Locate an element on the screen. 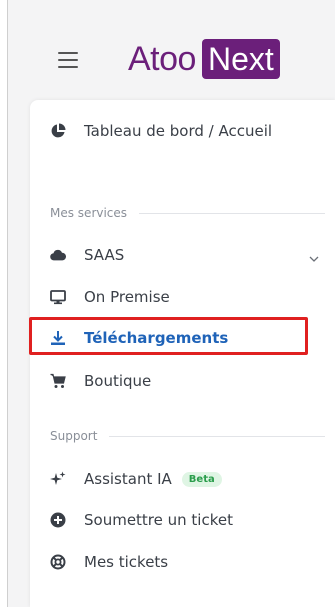 This screenshot has width=335, height=607. sidebar-item-label: Boutique is located at coordinates (118, 381).